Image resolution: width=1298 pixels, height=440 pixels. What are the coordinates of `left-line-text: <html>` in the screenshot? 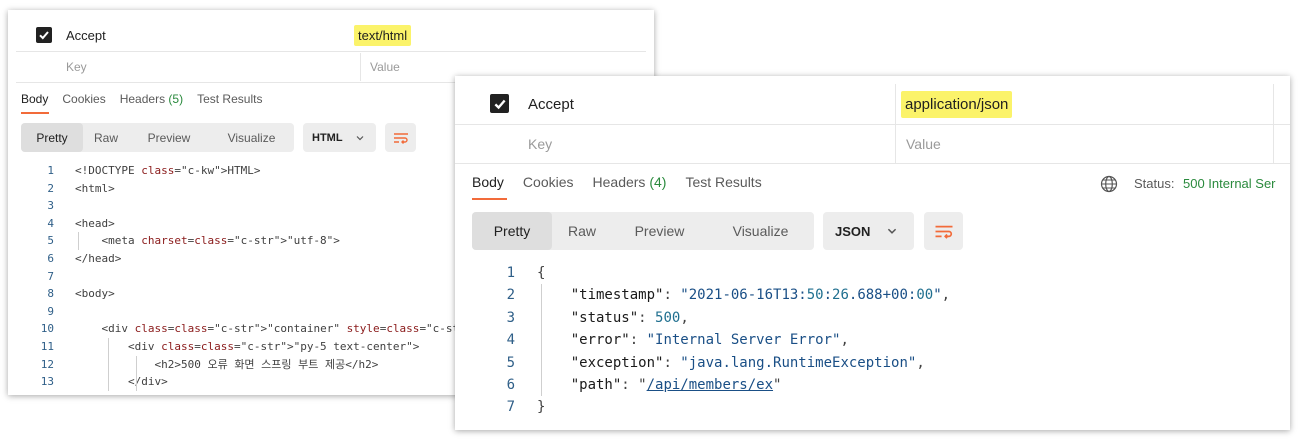 It's located at (95, 188).